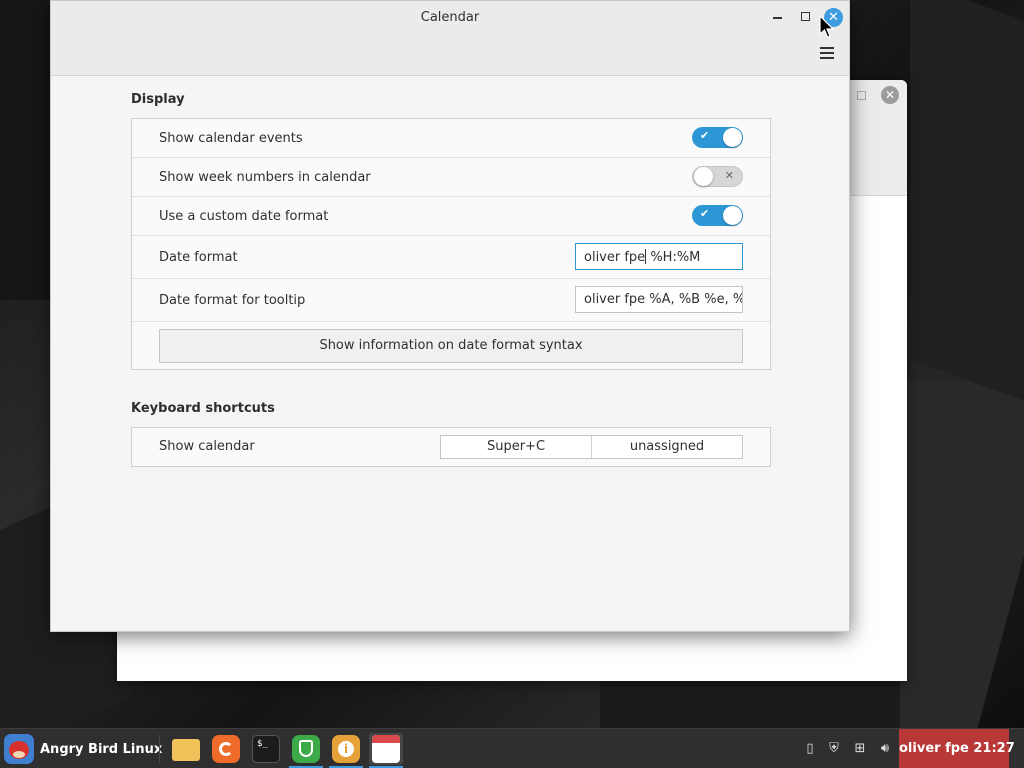 Image resolution: width=1024 pixels, height=768 pixels. I want to click on show-events-switch: ✔, so click(717, 137).